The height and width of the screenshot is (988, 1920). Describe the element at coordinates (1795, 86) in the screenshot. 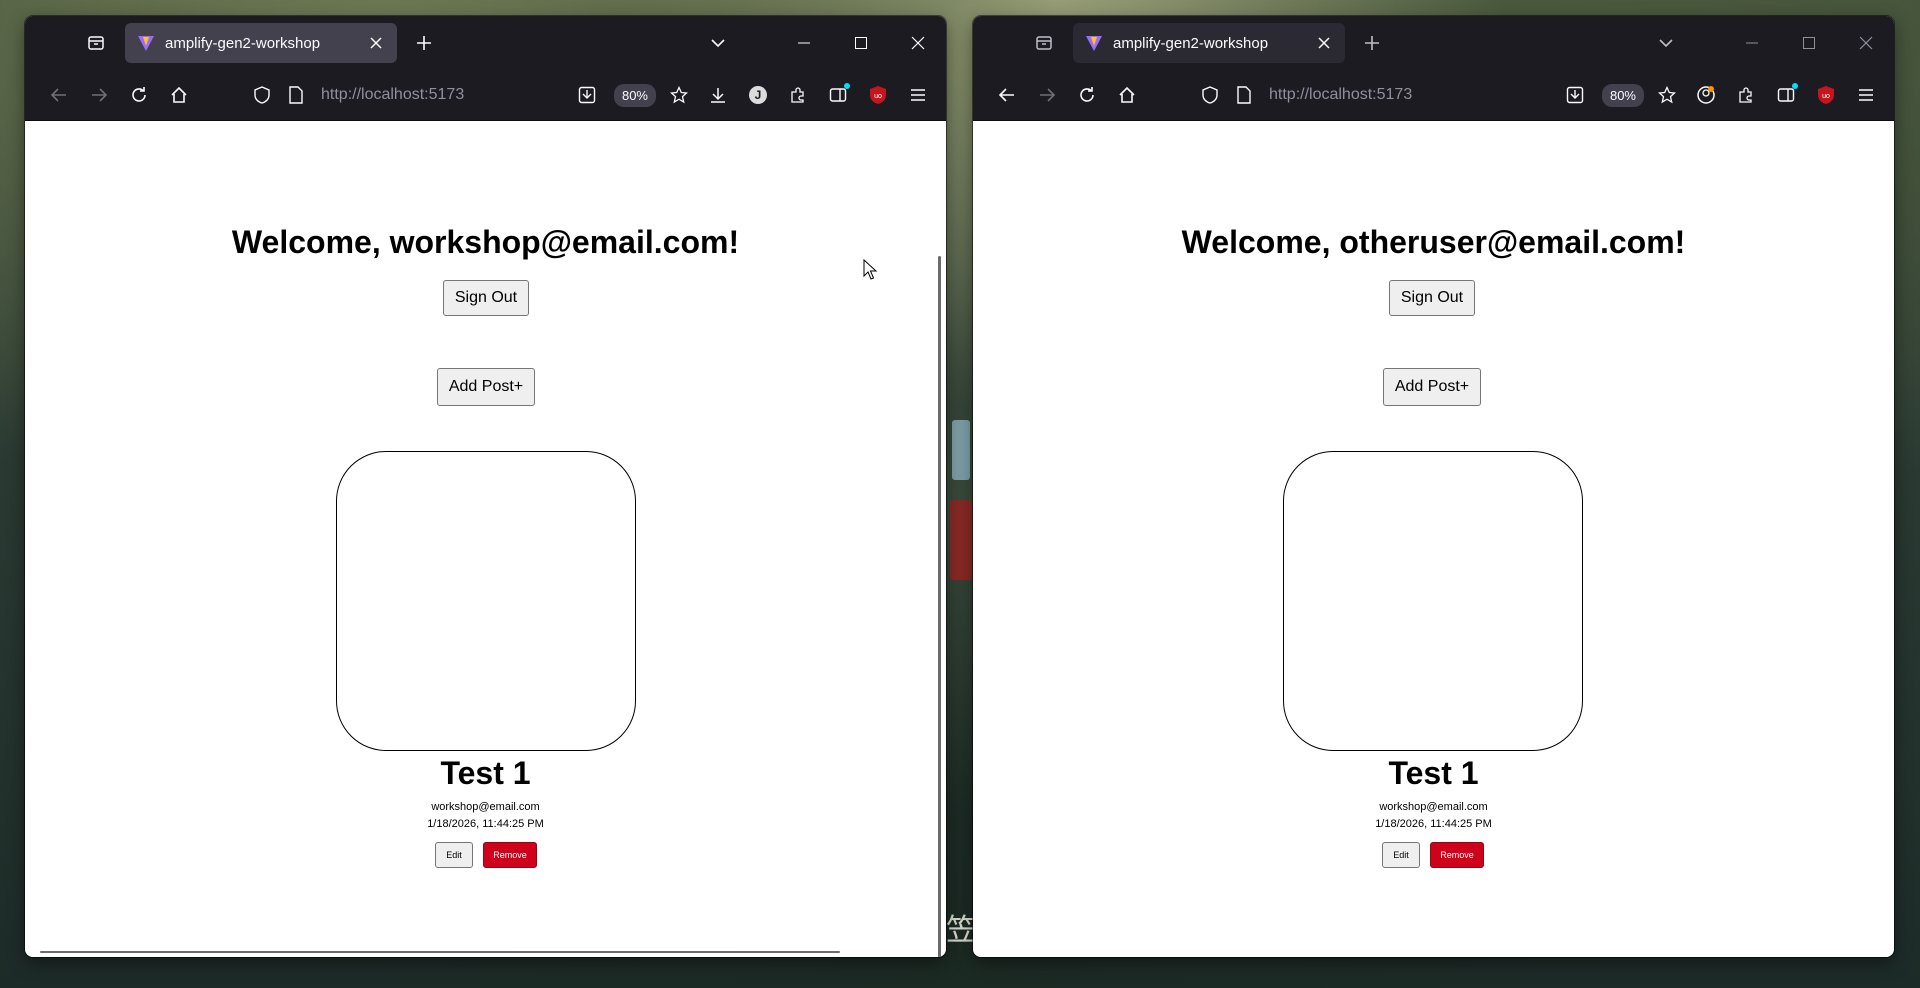

I see `notification-dot` at that location.